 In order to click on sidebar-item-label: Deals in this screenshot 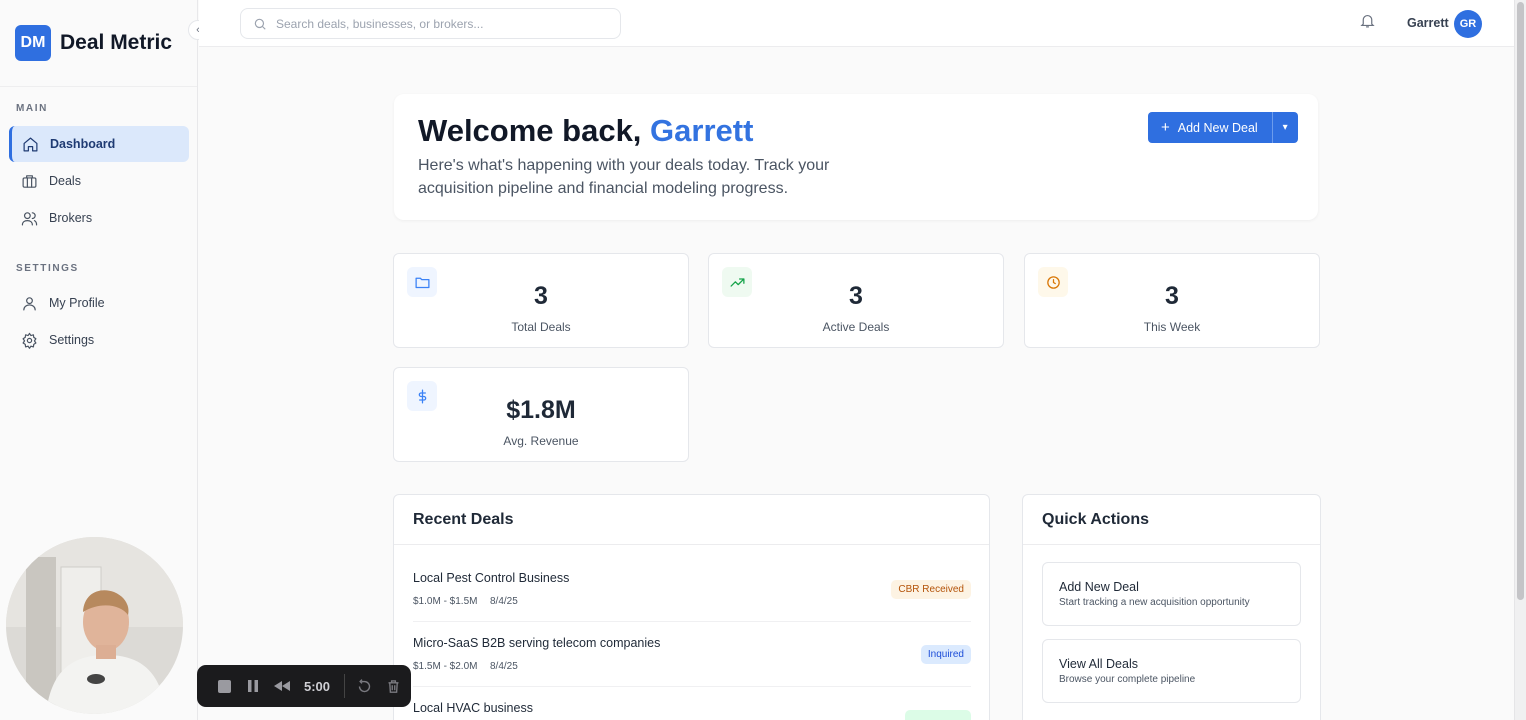, I will do `click(65, 181)`.